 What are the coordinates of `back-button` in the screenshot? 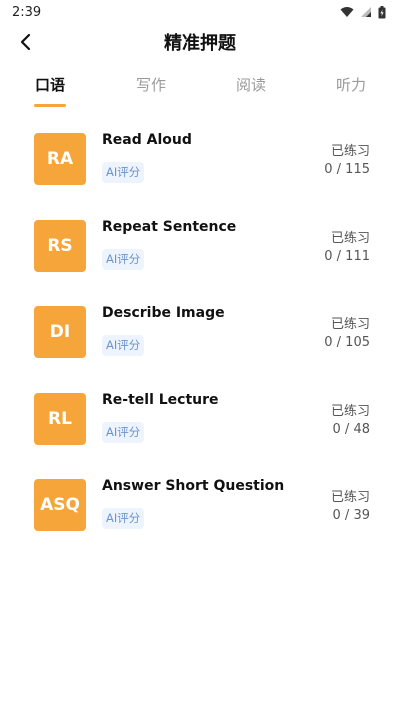 It's located at (26, 42).